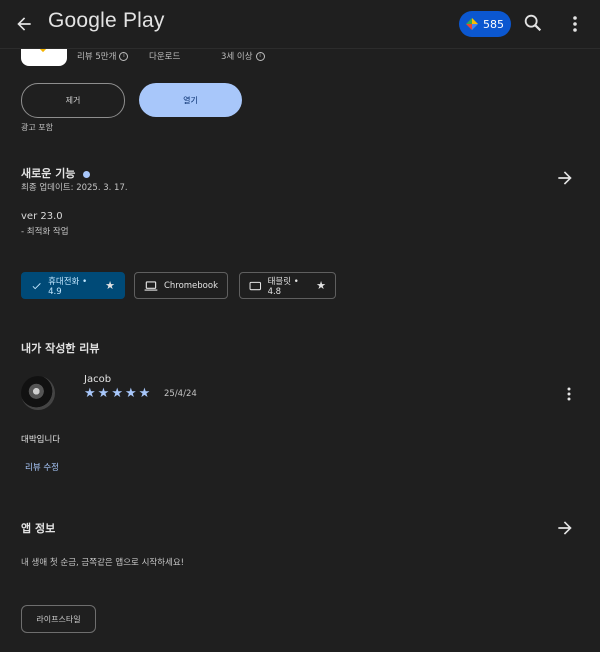  What do you see at coordinates (283, 286) in the screenshot?
I see `device-chip-tablet-label: 태블릿 • 4.8` at bounding box center [283, 286].